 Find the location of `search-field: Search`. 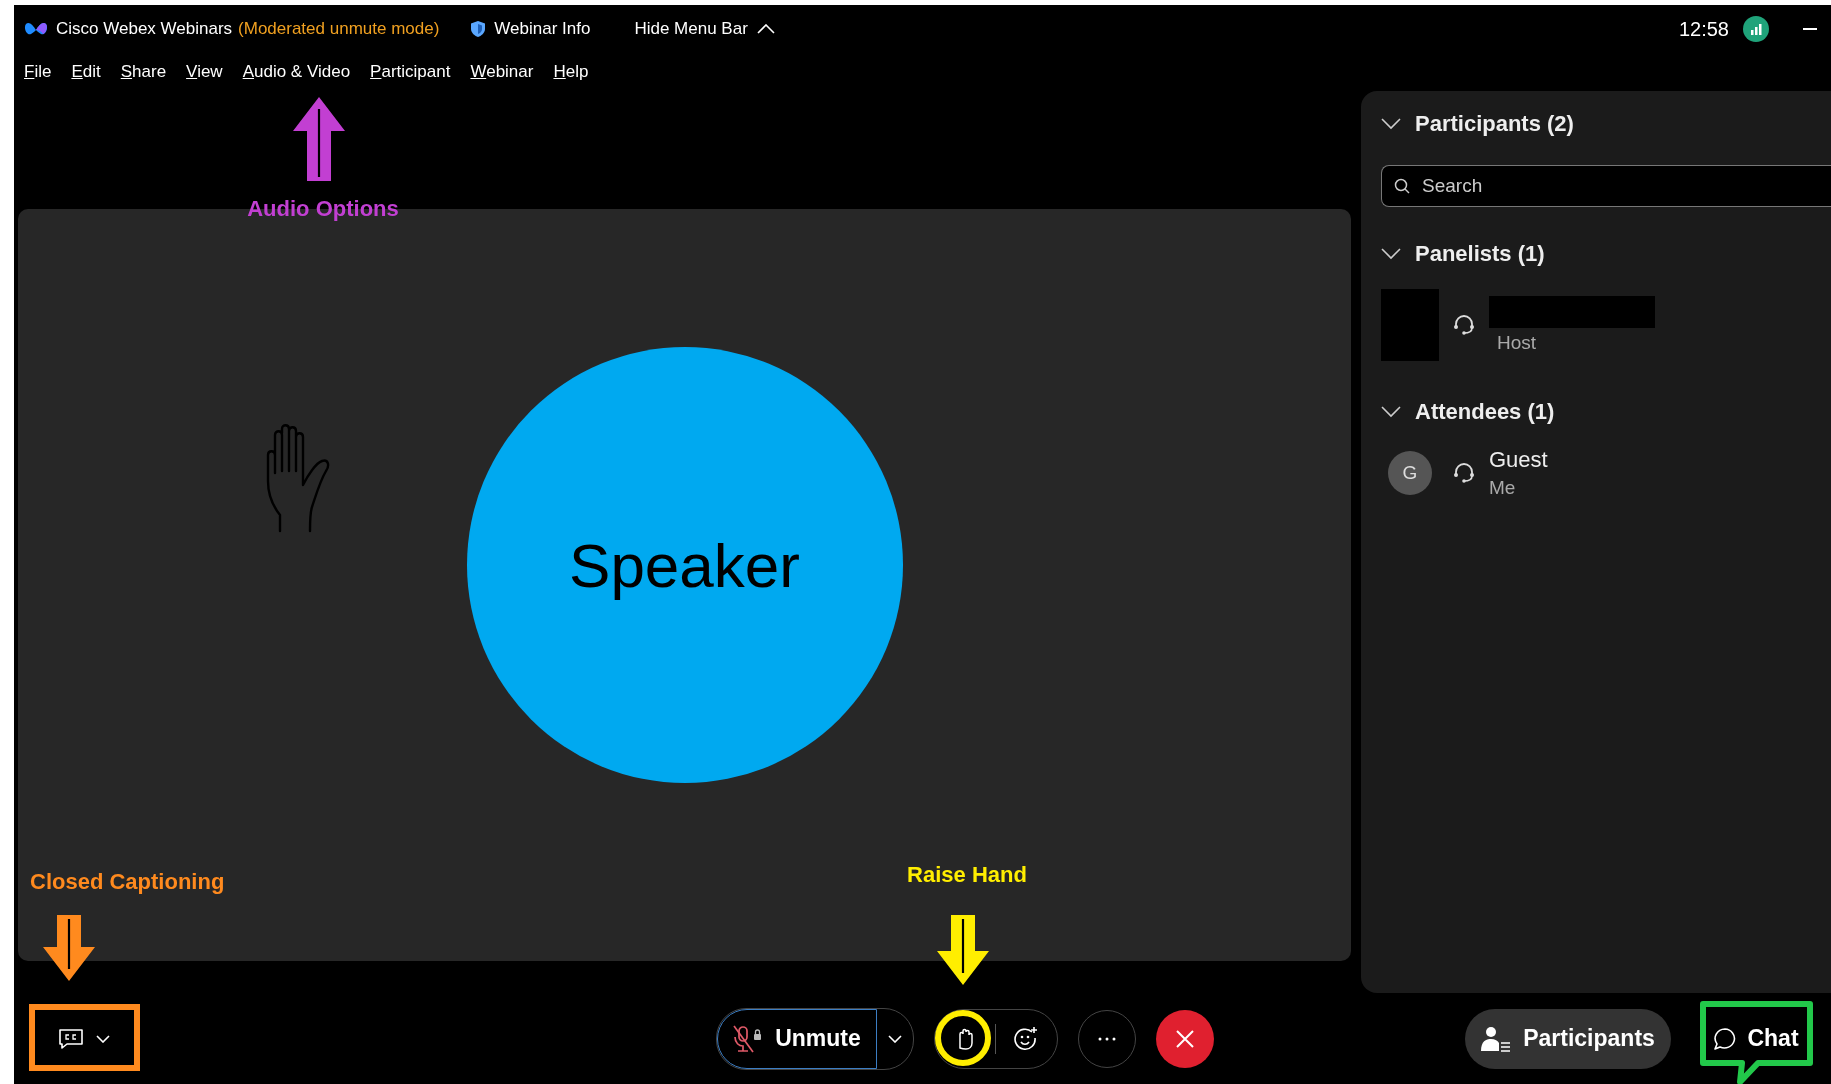

search-field: Search is located at coordinates (1606, 186).